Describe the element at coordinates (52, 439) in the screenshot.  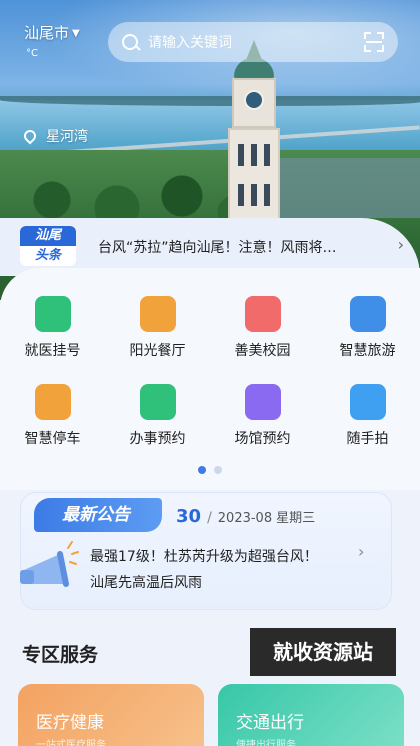
I see `service-label: 智慧停车` at that location.